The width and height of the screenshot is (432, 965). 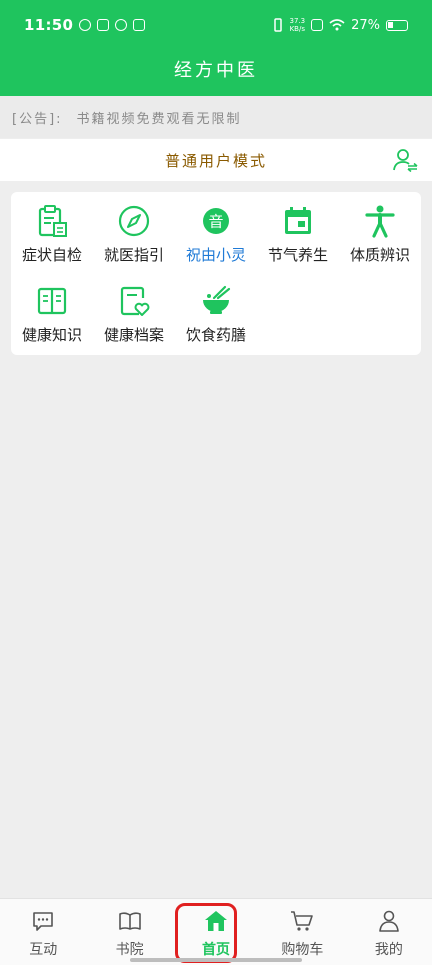 I want to click on feature-row-2: 健康知识 健康档案 饮食药膳, so click(x=216, y=312).